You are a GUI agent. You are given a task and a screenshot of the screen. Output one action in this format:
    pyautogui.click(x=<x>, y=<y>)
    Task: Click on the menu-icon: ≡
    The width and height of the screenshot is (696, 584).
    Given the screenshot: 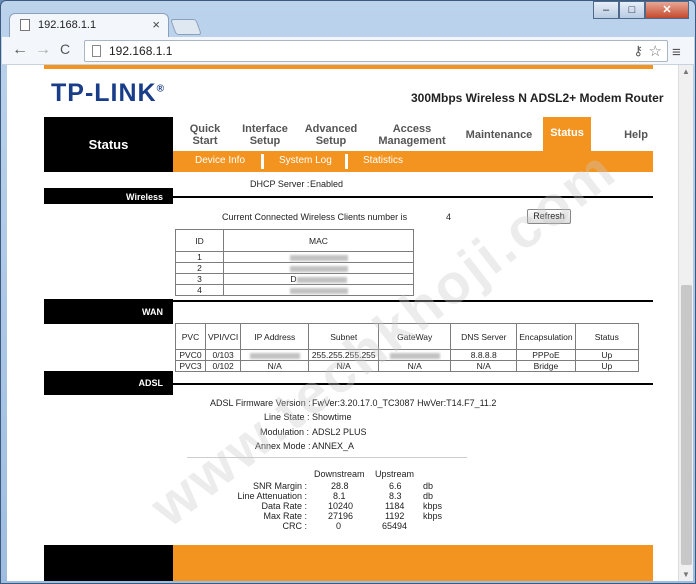 What is the action you would take?
    pyautogui.click(x=676, y=52)
    